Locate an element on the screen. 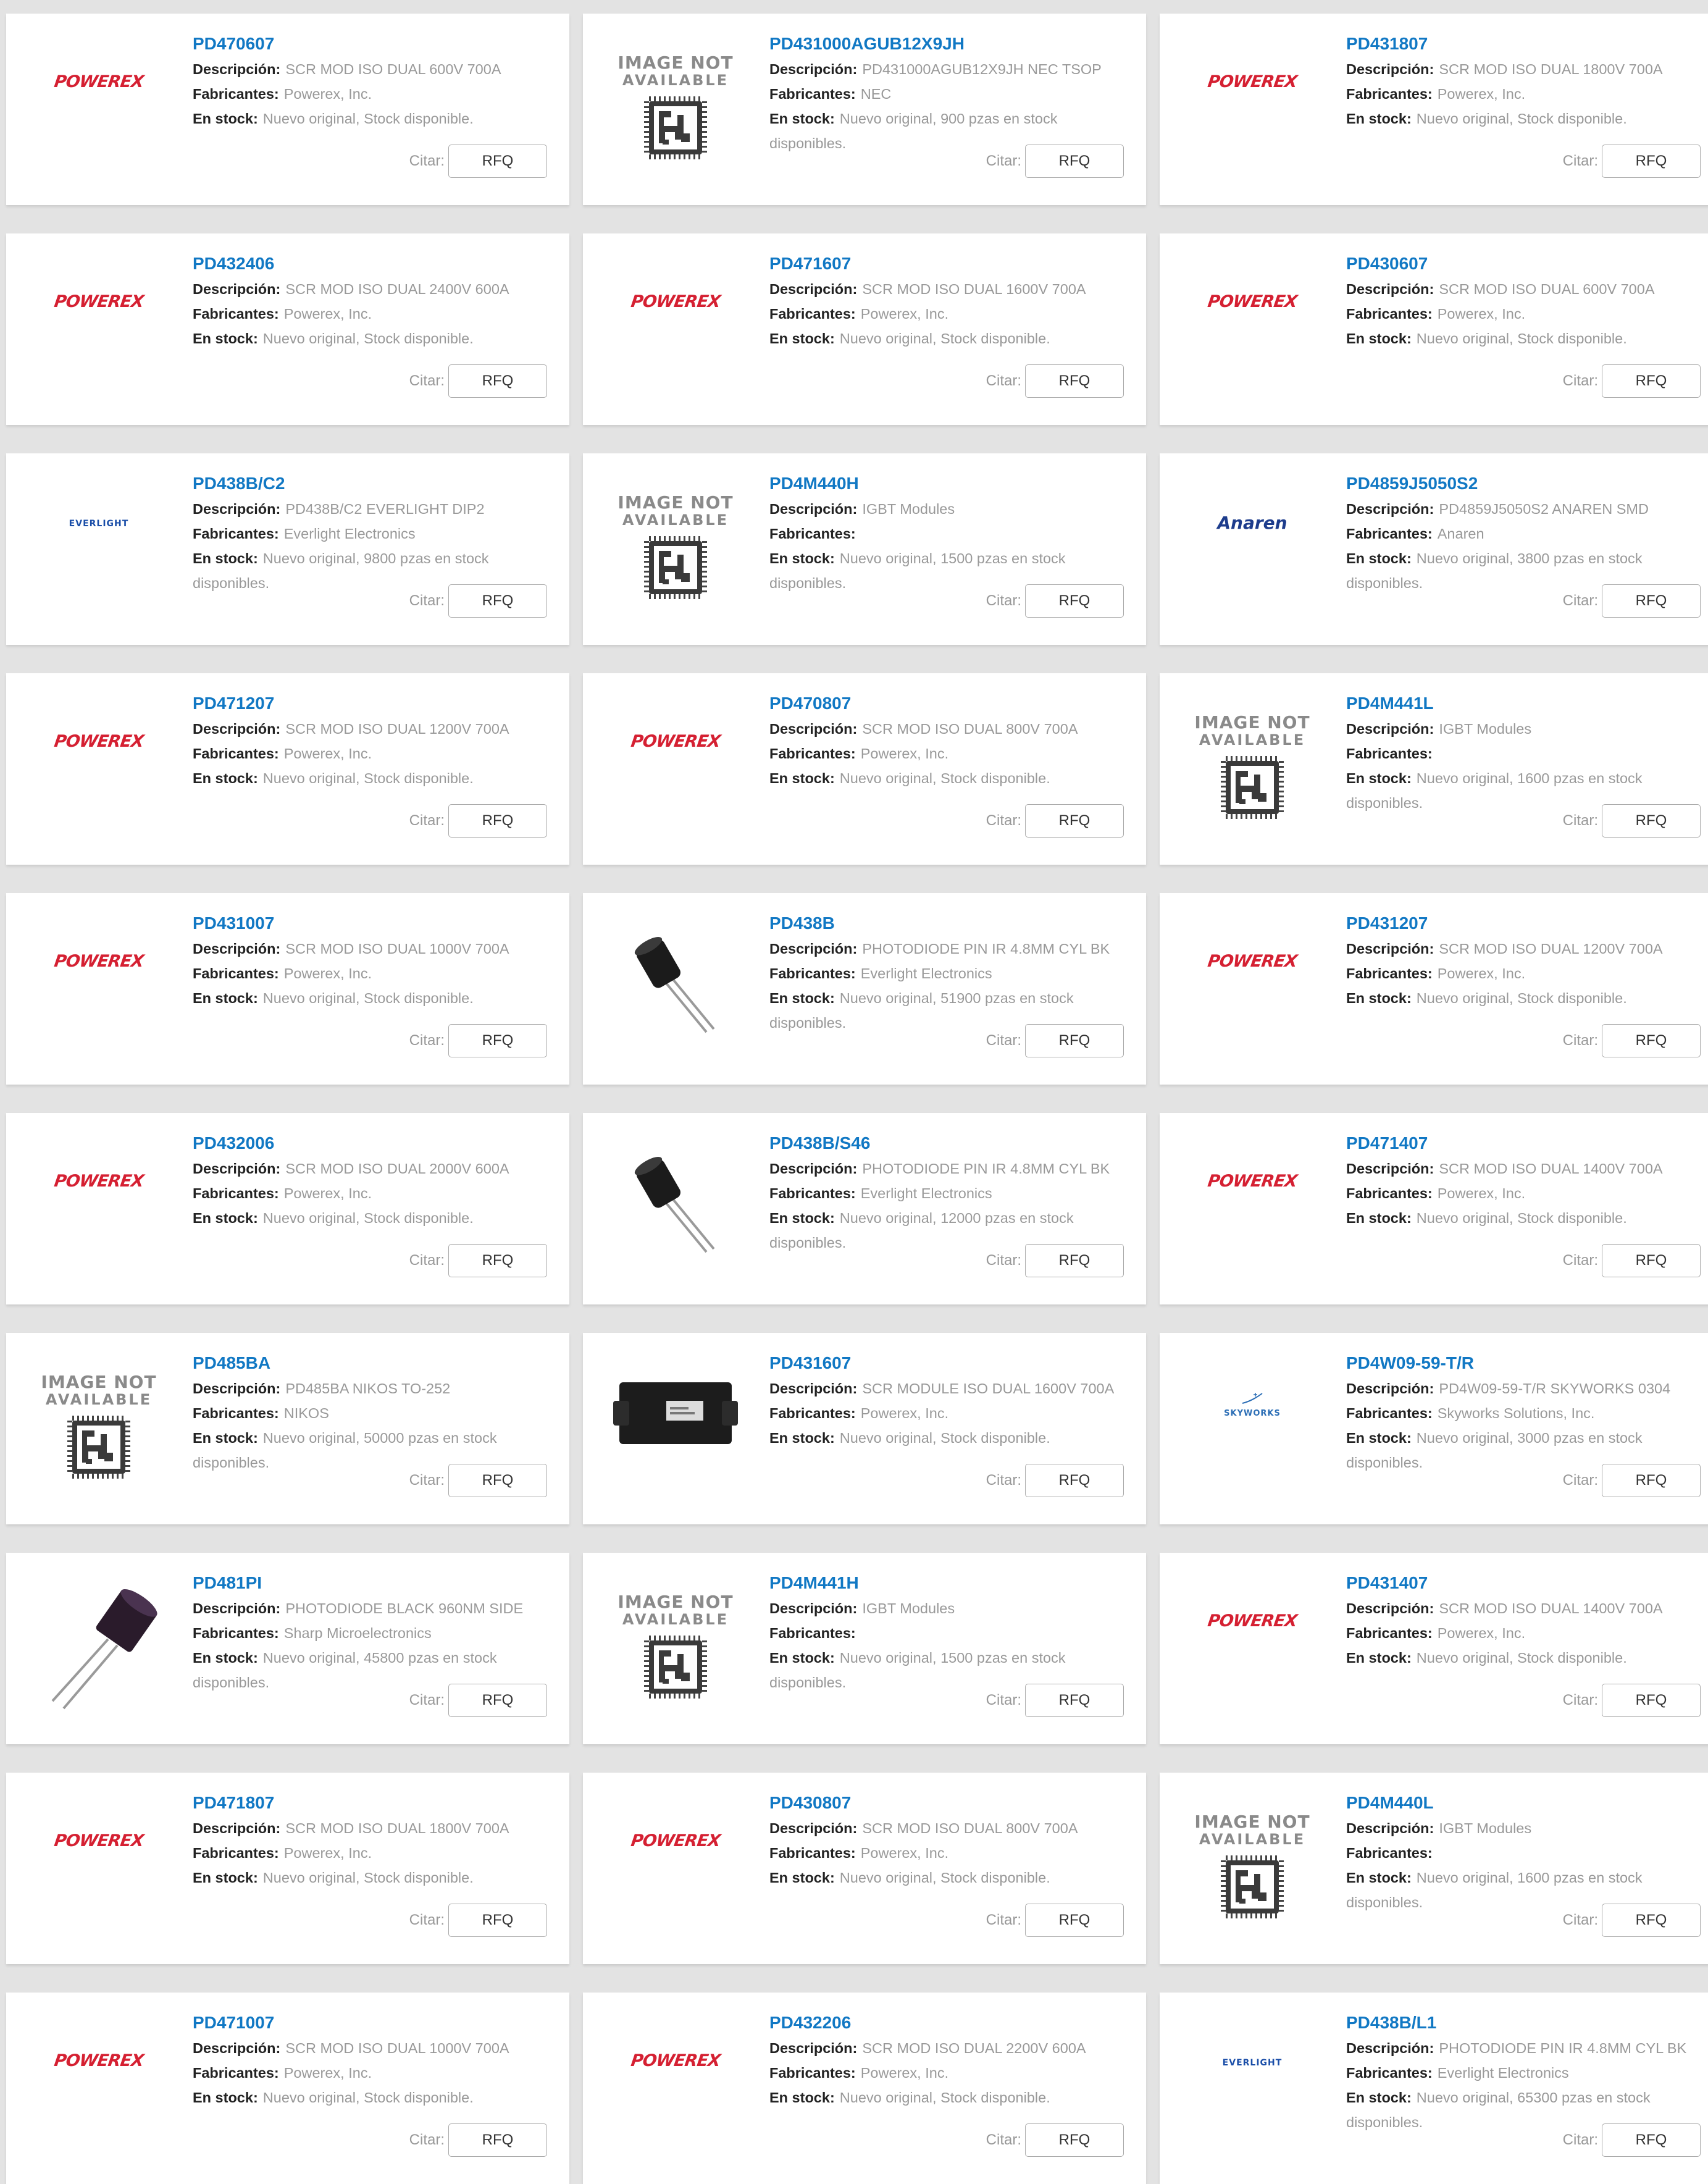 The image size is (1708, 2184). product-thumbnail: SKYWORKS is located at coordinates (1252, 1426).